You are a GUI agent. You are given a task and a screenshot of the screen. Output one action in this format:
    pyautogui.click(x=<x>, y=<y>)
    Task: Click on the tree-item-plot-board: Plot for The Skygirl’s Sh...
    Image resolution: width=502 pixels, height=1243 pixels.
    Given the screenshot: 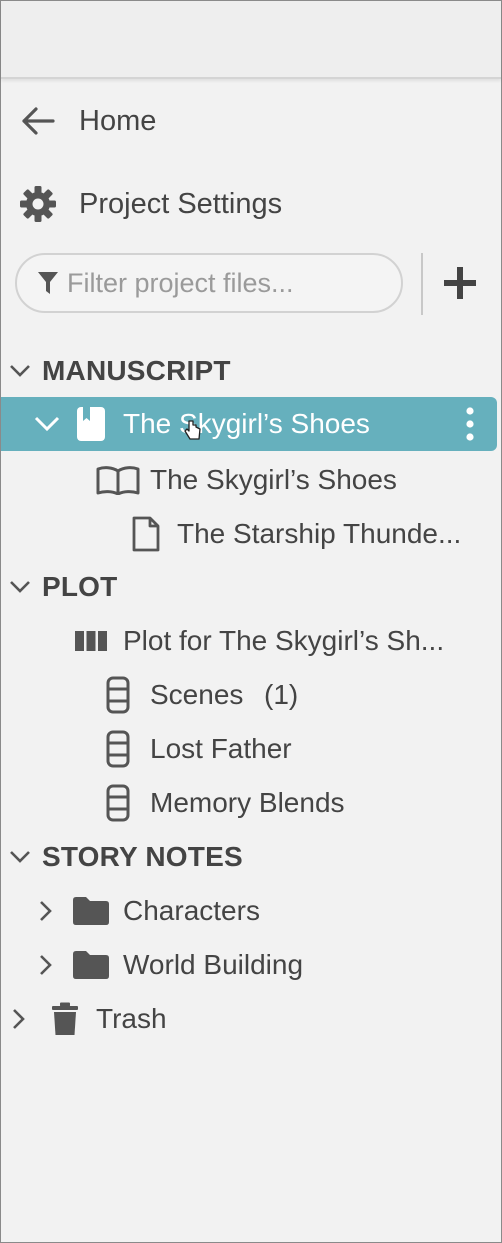 What is the action you would take?
    pyautogui.click(x=251, y=641)
    